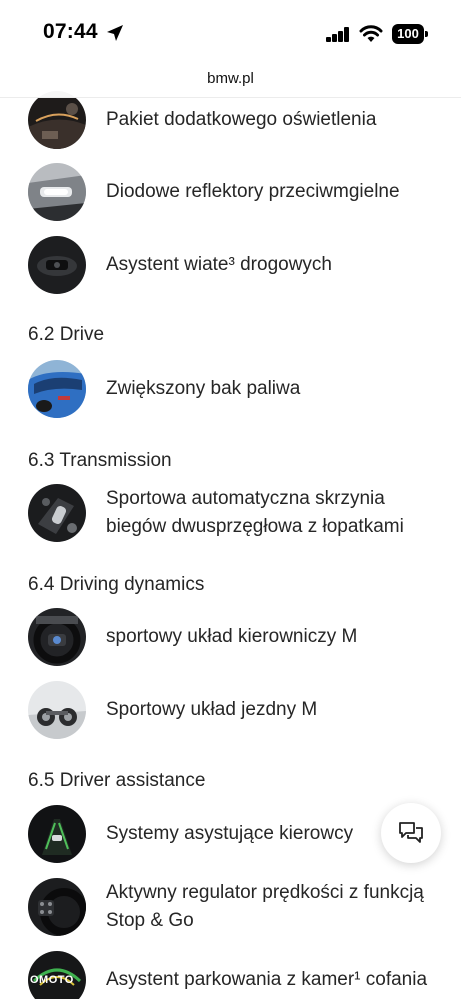 The image size is (461, 999). I want to click on item-label: Systemy asystujące kierowcy, so click(230, 833).